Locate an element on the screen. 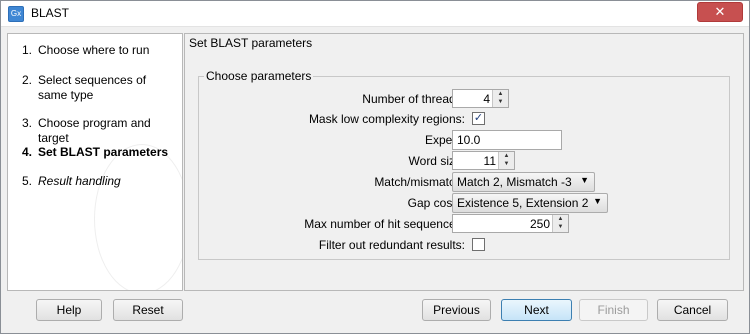 The image size is (750, 334). step-label: Choose where to run is located at coordinates (94, 50).